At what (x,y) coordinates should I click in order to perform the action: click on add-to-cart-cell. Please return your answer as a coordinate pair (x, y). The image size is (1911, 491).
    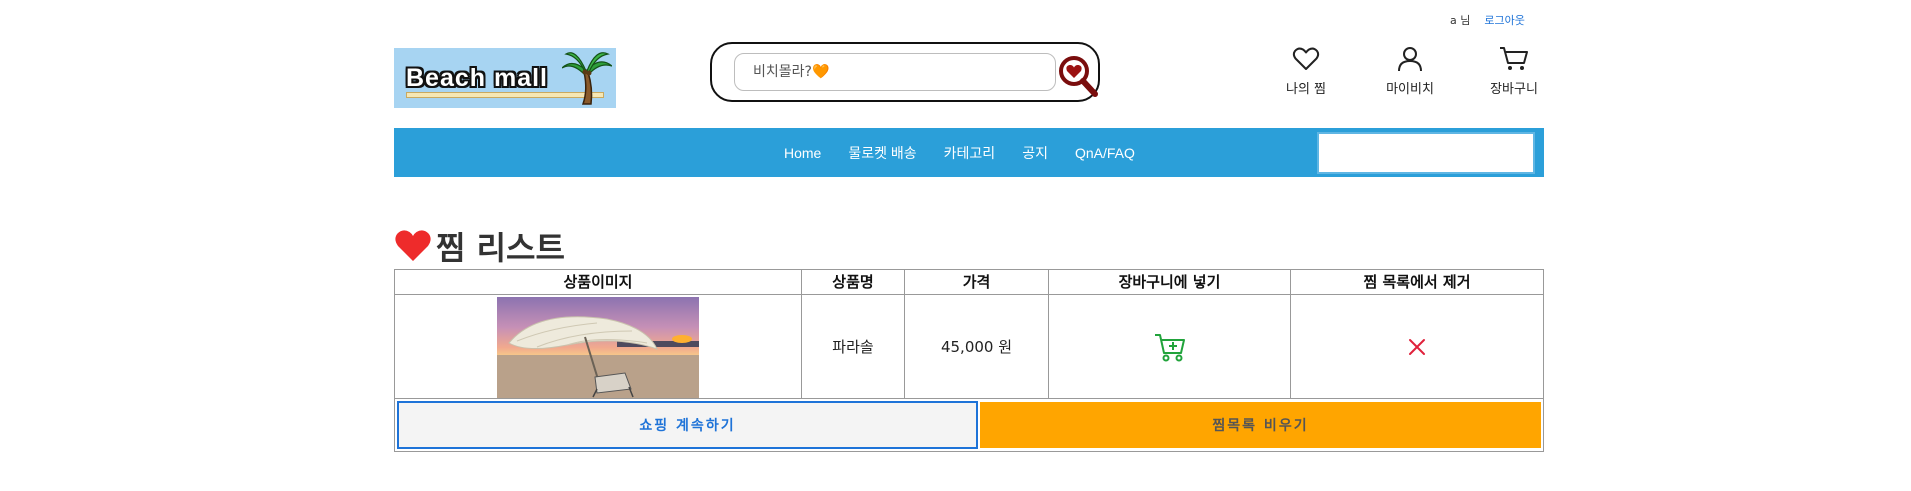
    Looking at the image, I should click on (1170, 347).